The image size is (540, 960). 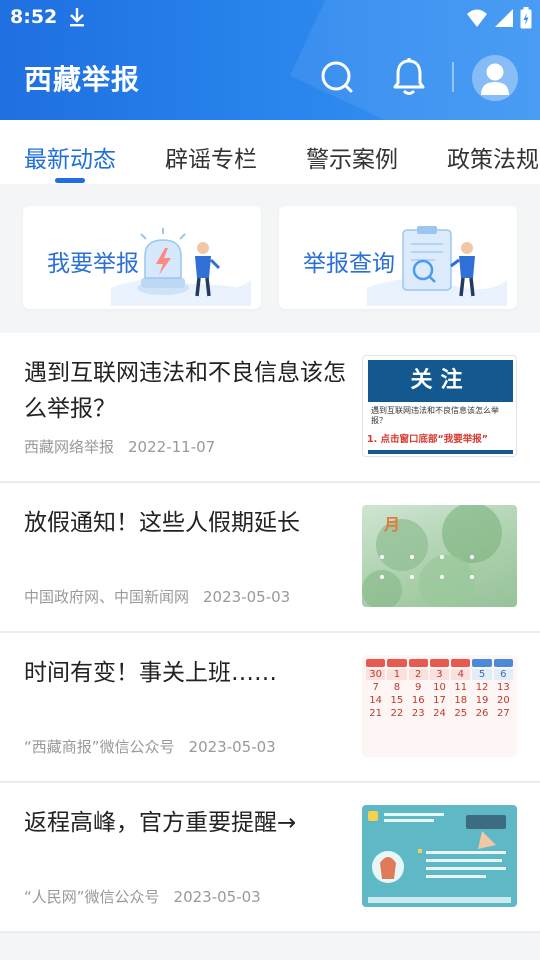 What do you see at coordinates (160, 823) in the screenshot?
I see `news-title: 返程高峰，官方重要提醒→` at bounding box center [160, 823].